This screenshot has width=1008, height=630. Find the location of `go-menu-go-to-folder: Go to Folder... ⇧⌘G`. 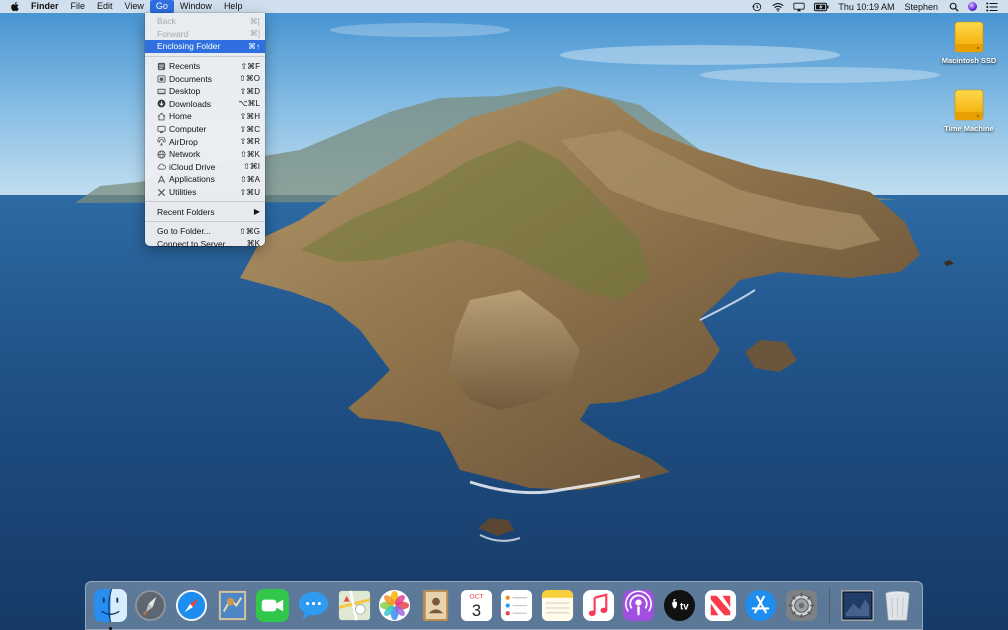

go-menu-go-to-folder: Go to Folder... ⇧⌘G is located at coordinates (205, 231).